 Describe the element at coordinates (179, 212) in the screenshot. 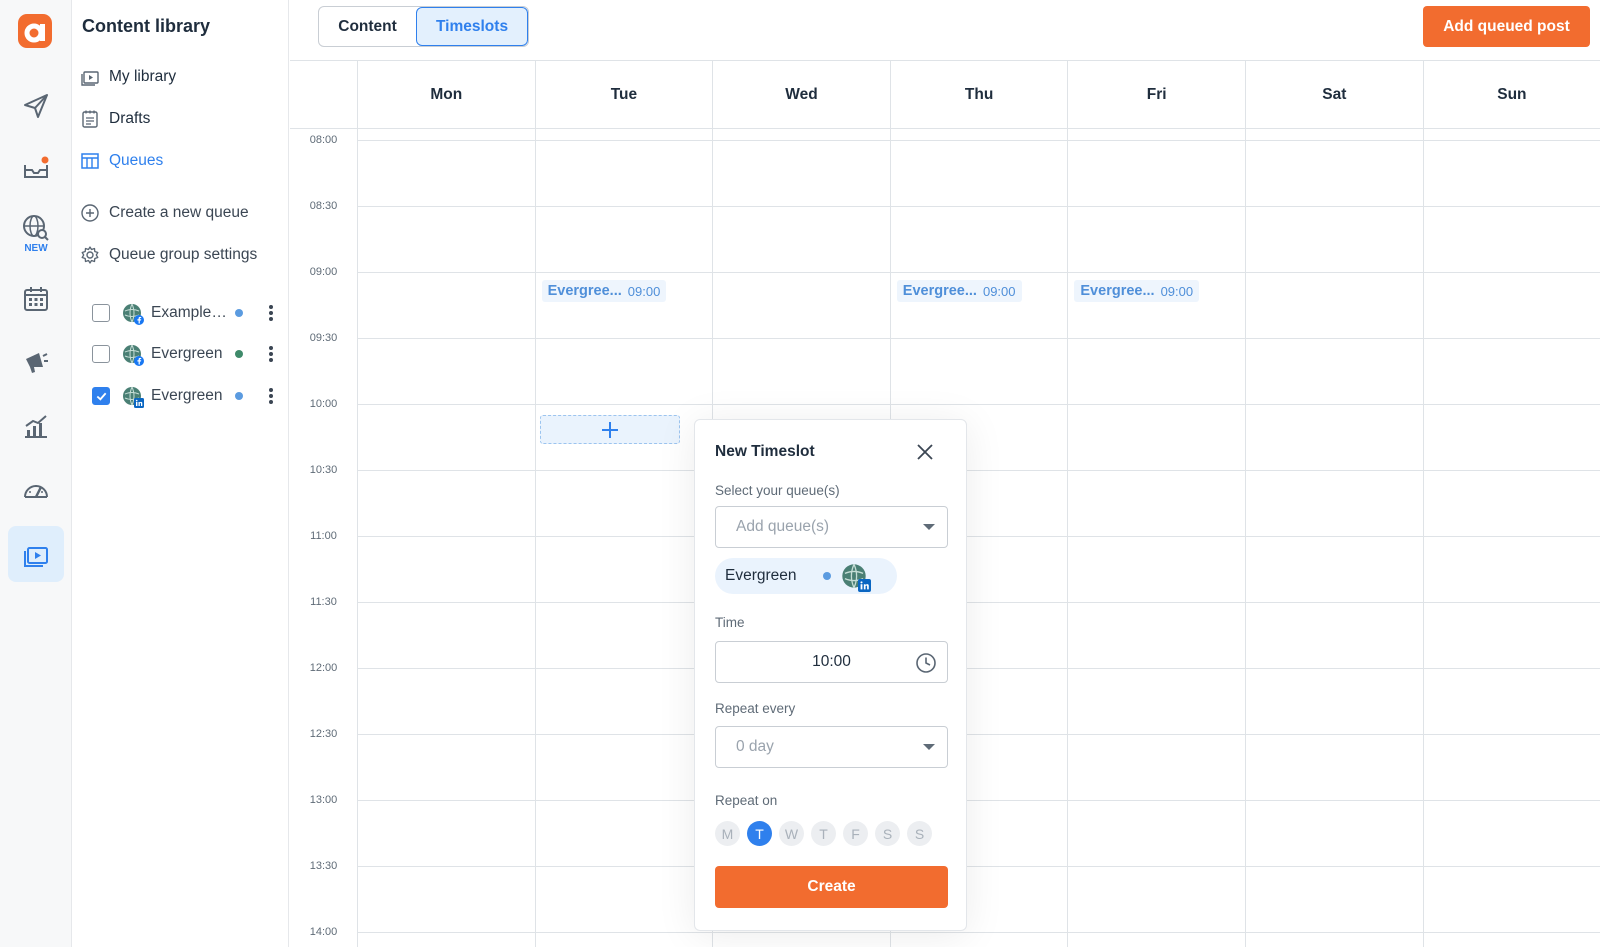

I see `create-queue-label: Create a new queue` at that location.